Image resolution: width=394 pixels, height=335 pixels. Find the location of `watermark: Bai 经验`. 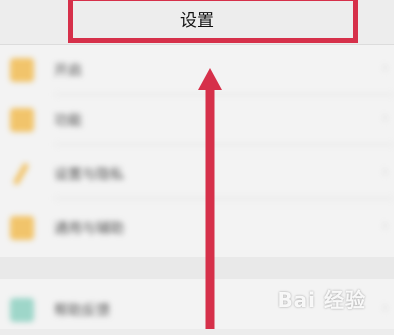

watermark: Bai 经验 is located at coordinates (321, 300).